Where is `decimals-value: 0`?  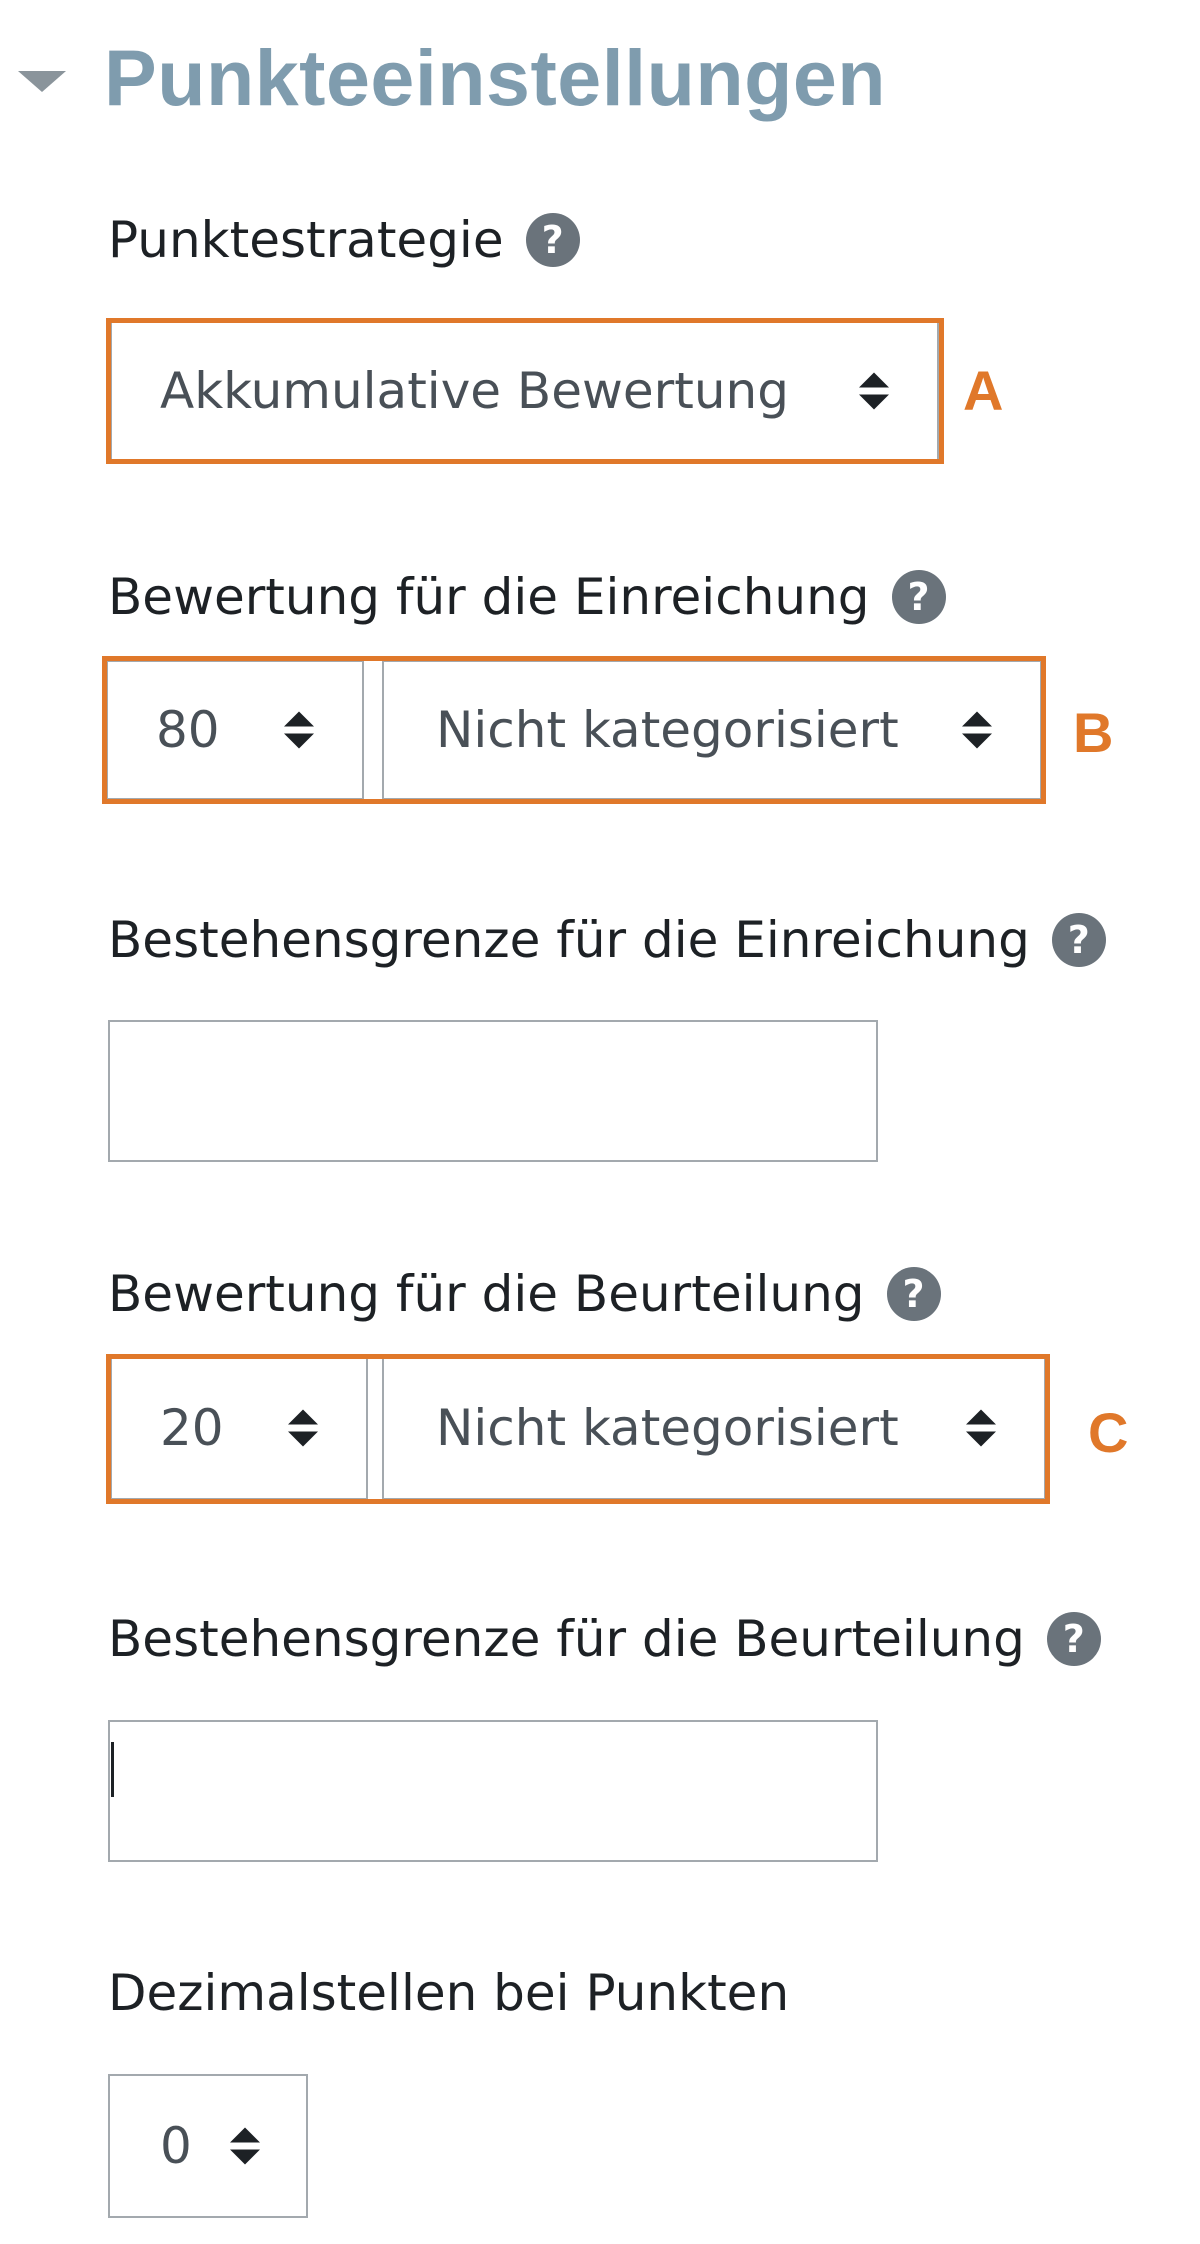
decimals-value: 0 is located at coordinates (176, 2146).